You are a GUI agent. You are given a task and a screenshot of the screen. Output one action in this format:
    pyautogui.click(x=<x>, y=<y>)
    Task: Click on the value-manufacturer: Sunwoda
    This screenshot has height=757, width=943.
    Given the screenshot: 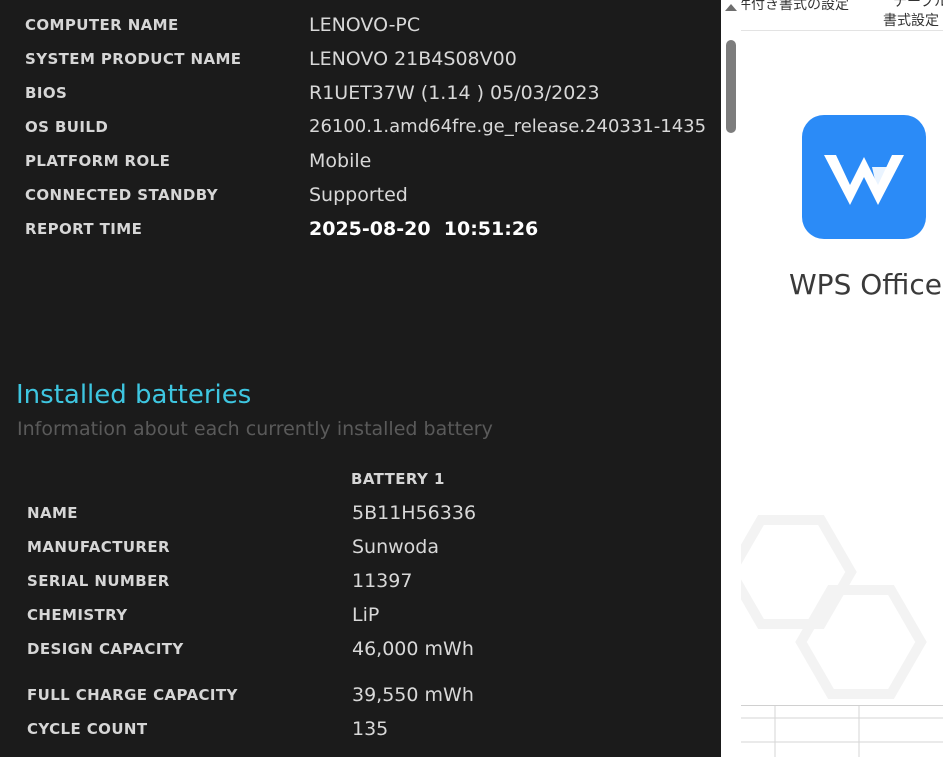 What is the action you would take?
    pyautogui.click(x=396, y=547)
    